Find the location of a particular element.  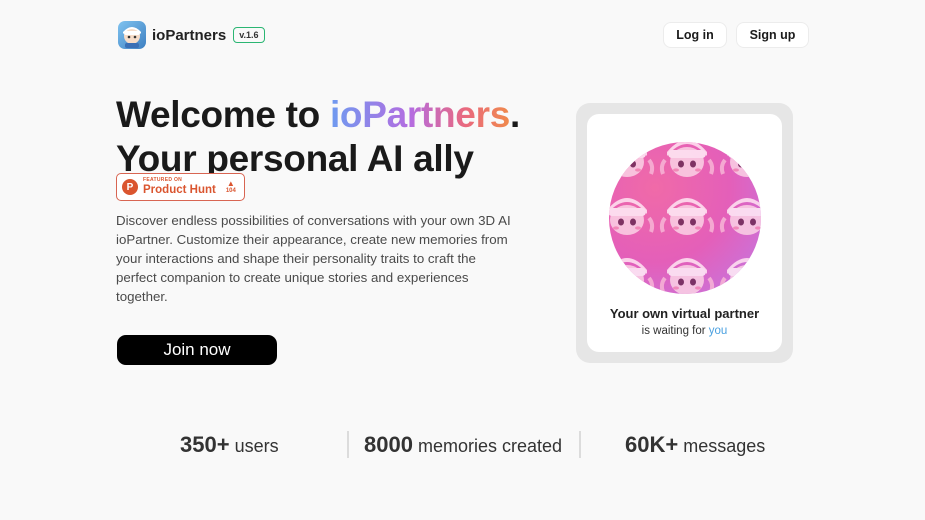

stat-label: memories created is located at coordinates (490, 446).